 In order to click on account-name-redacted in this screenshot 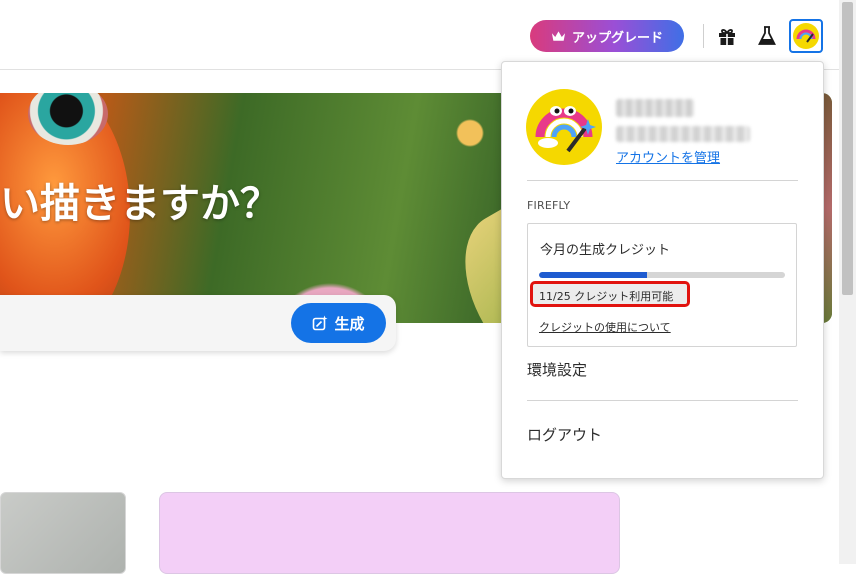, I will do `click(655, 108)`.